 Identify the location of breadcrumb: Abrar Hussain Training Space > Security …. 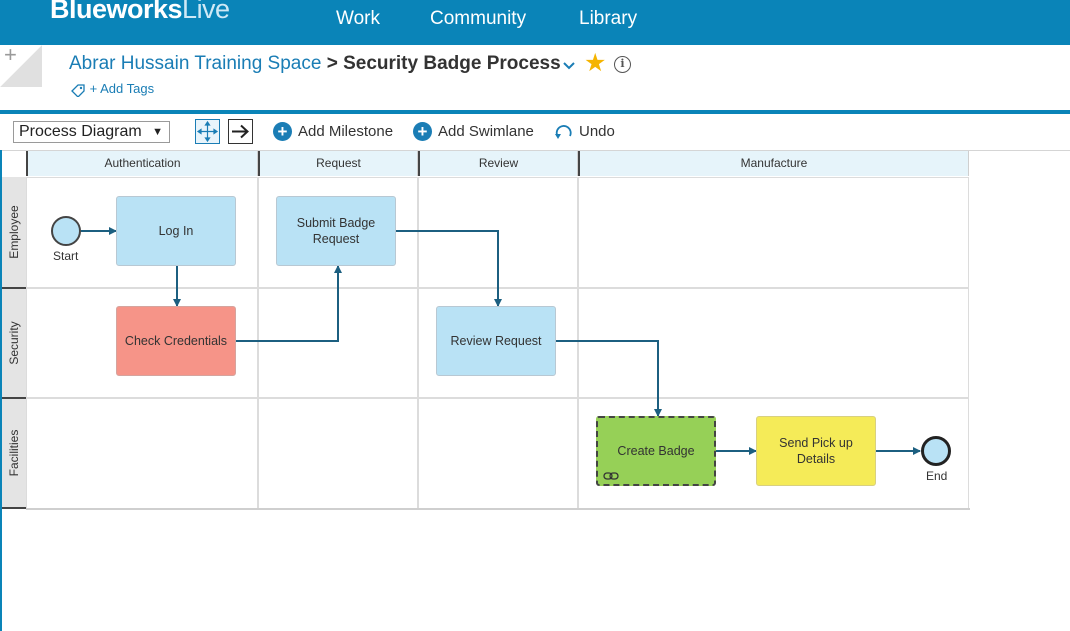
(315, 64).